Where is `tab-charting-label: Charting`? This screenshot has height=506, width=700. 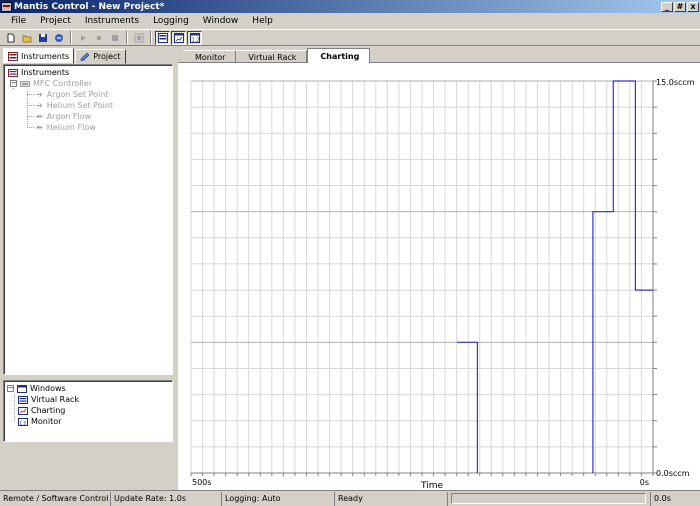
tab-charting-label: Charting is located at coordinates (340, 56).